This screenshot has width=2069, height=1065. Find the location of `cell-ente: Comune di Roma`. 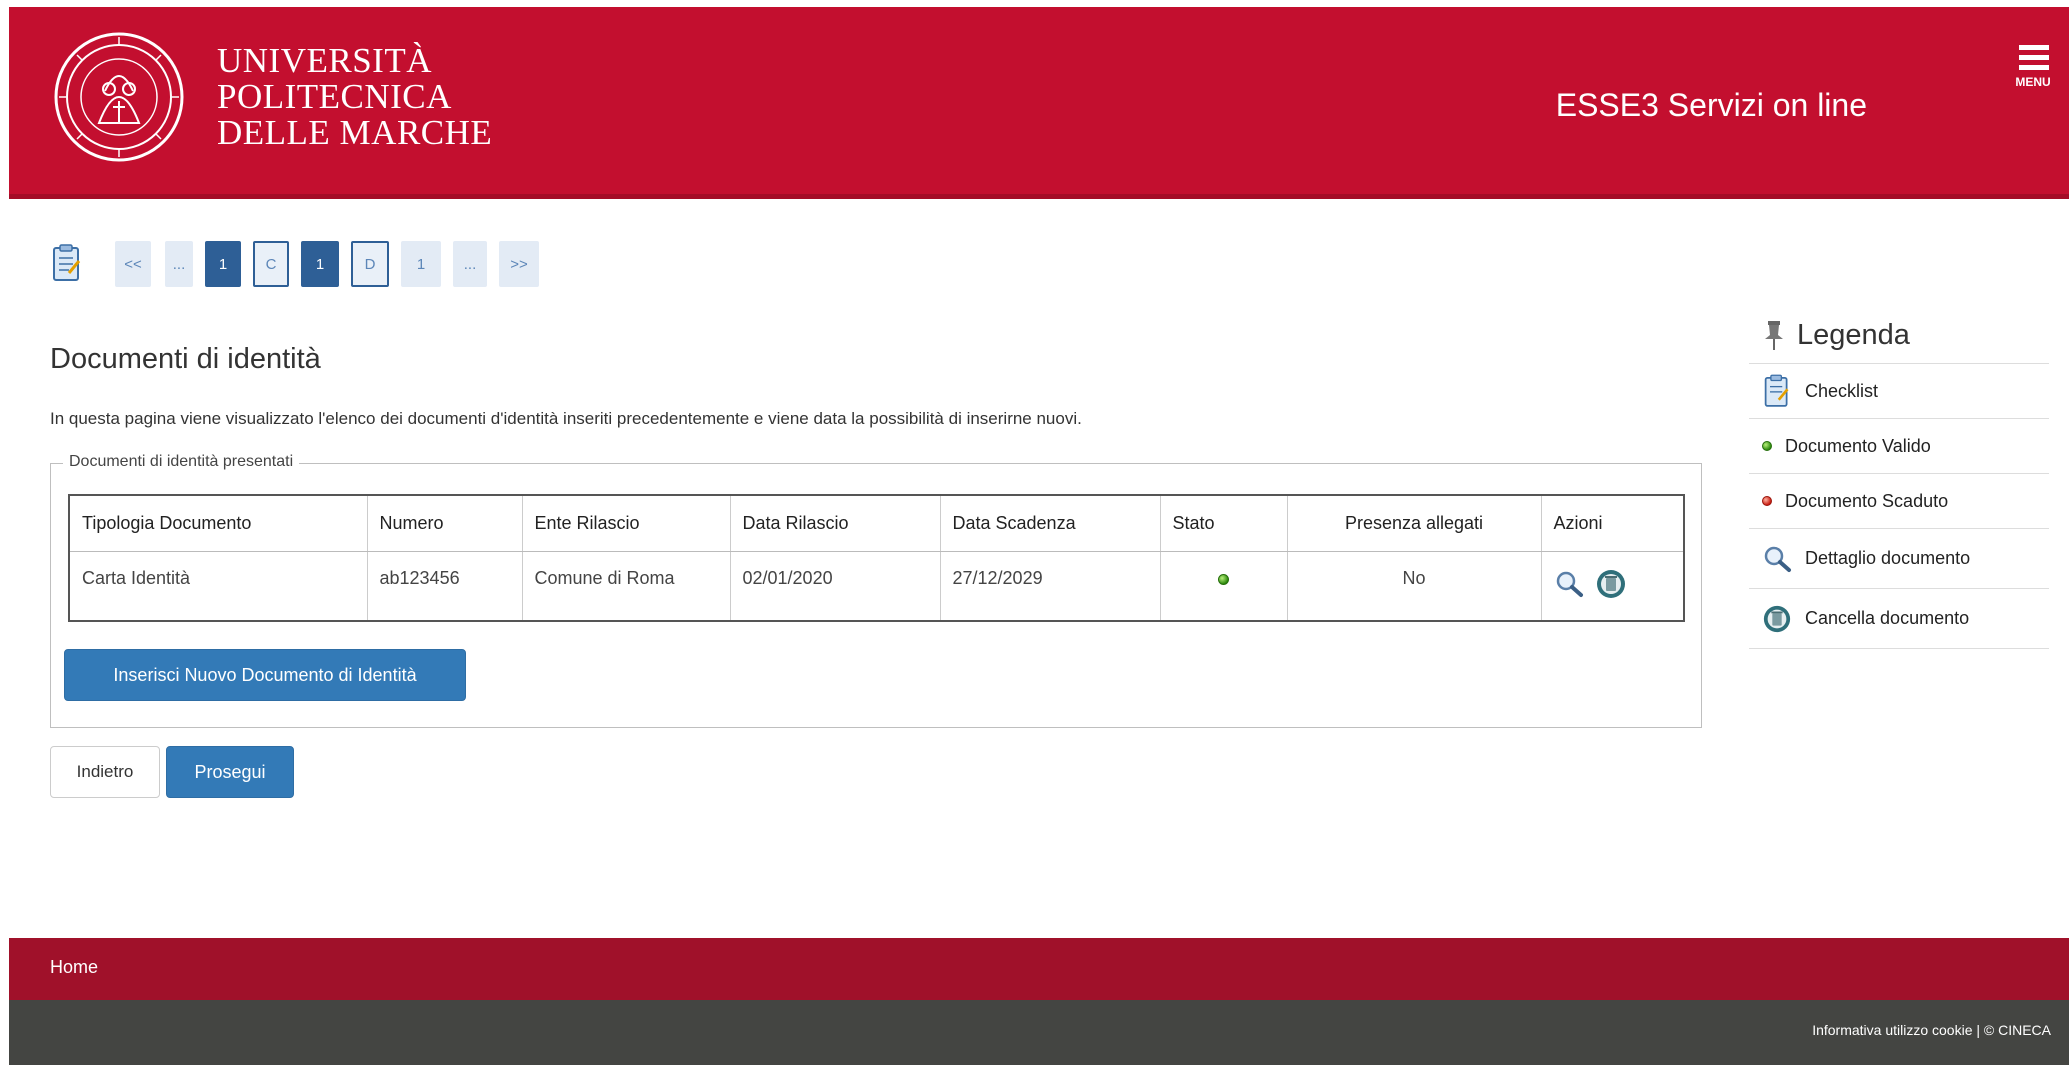

cell-ente: Comune di Roma is located at coordinates (626, 586).